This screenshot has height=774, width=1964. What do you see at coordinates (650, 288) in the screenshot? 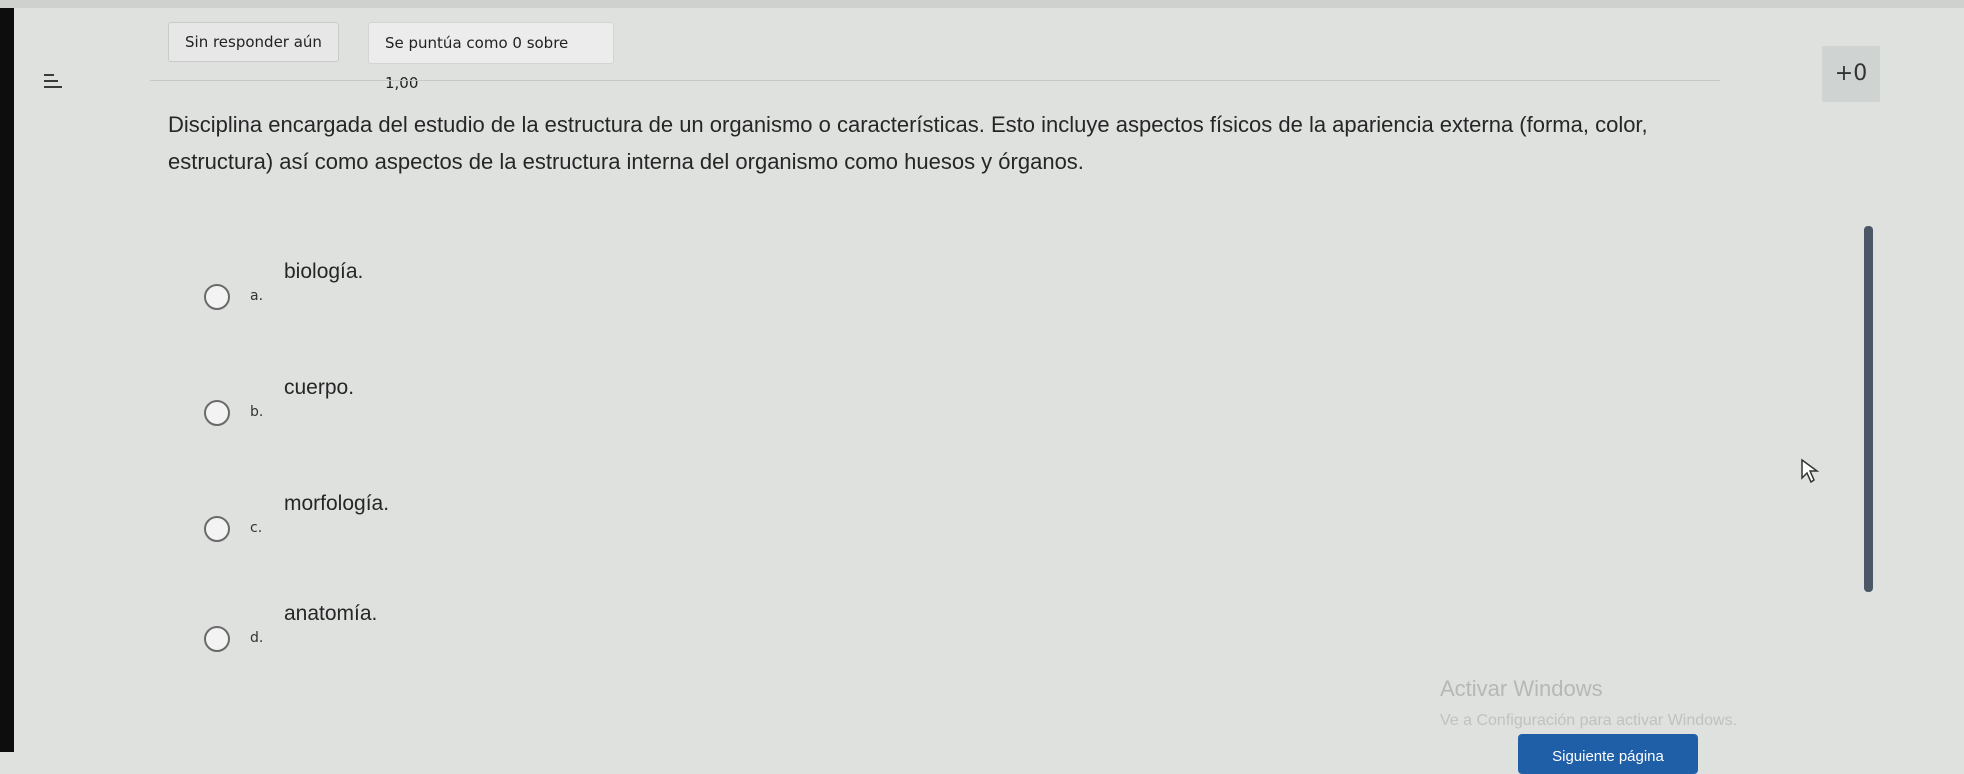
I see `answer-option-a: a. biología.` at bounding box center [650, 288].